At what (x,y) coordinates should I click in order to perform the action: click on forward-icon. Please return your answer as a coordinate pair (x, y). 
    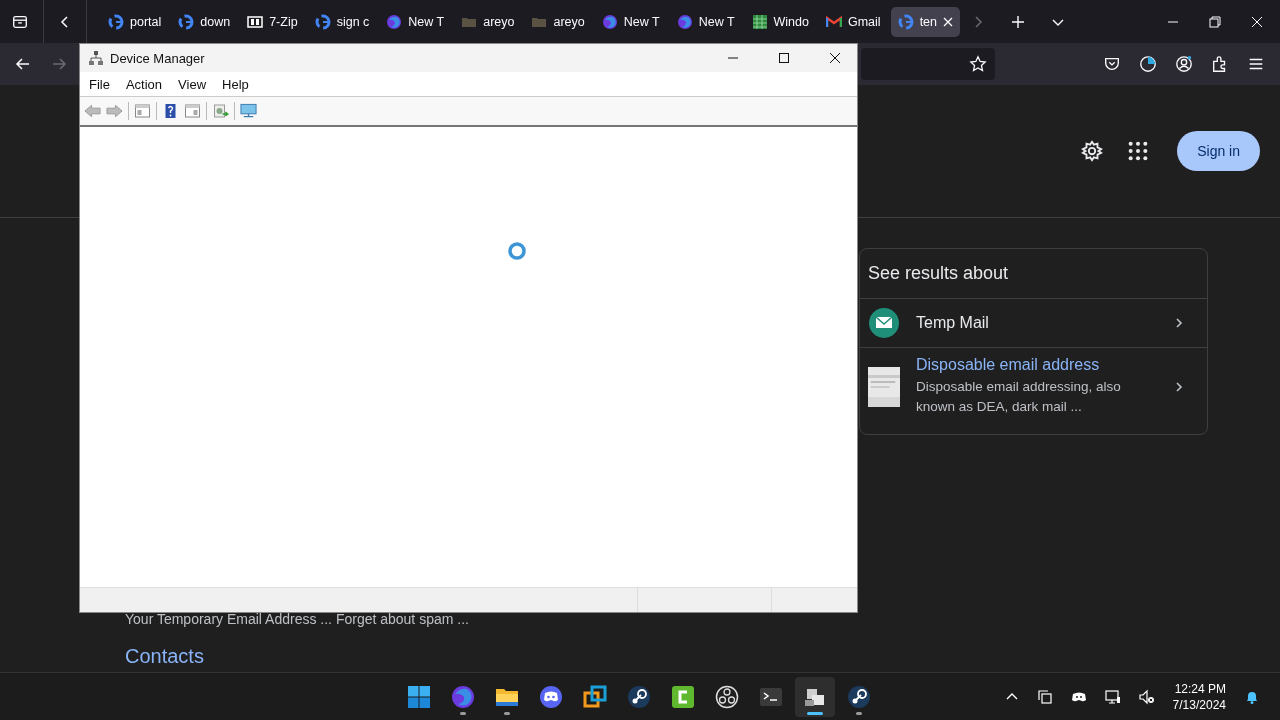
    Looking at the image, I should click on (59, 64).